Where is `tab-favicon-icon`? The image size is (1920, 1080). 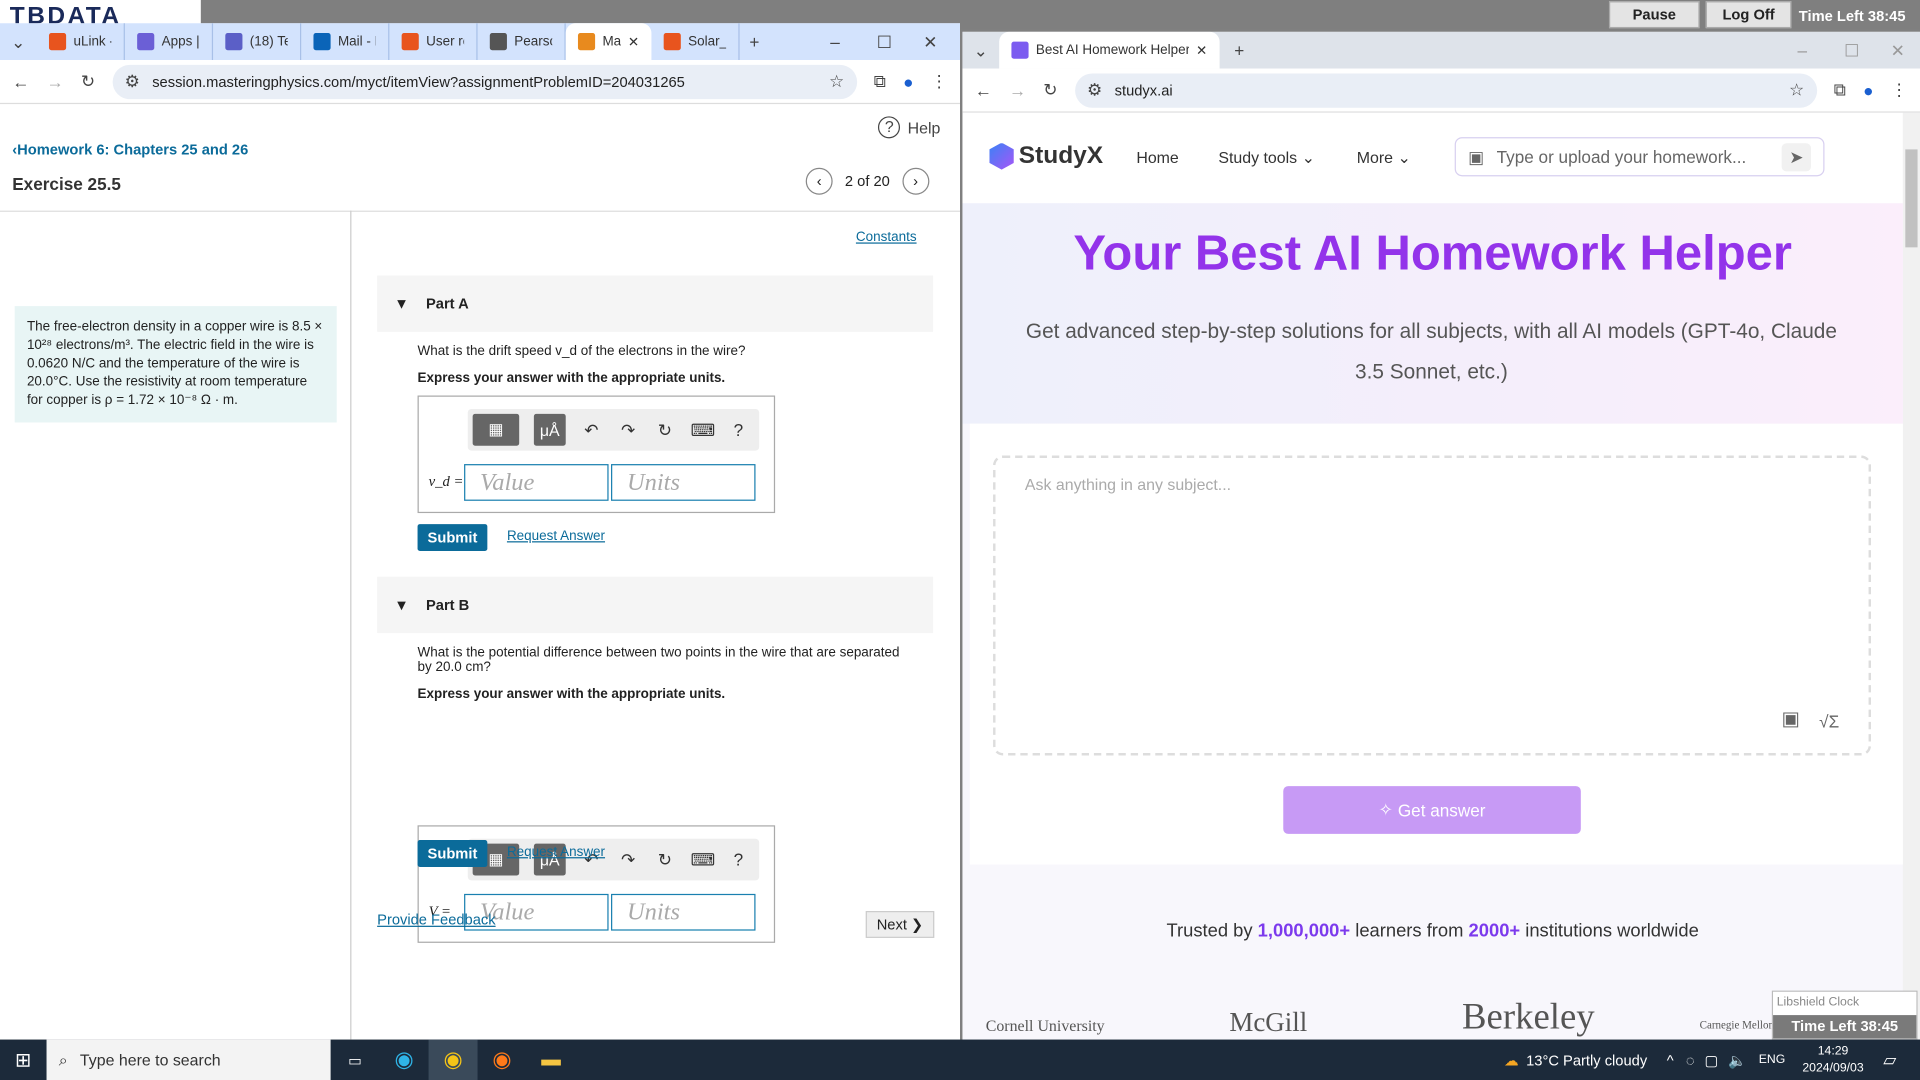
tab-favicon-icon is located at coordinates (672, 42).